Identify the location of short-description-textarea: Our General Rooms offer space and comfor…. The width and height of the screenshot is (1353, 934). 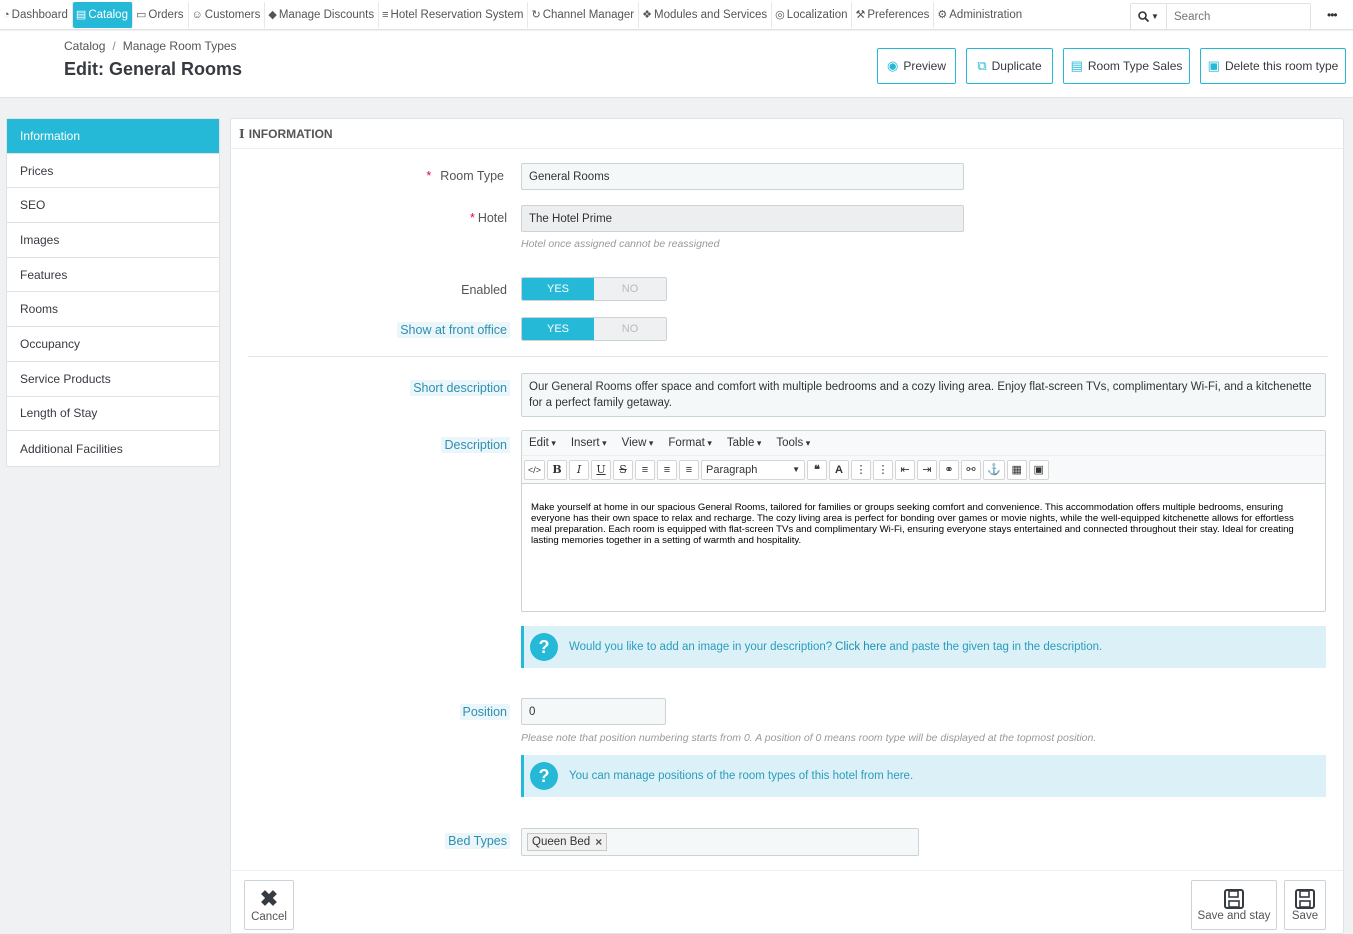
(923, 395).